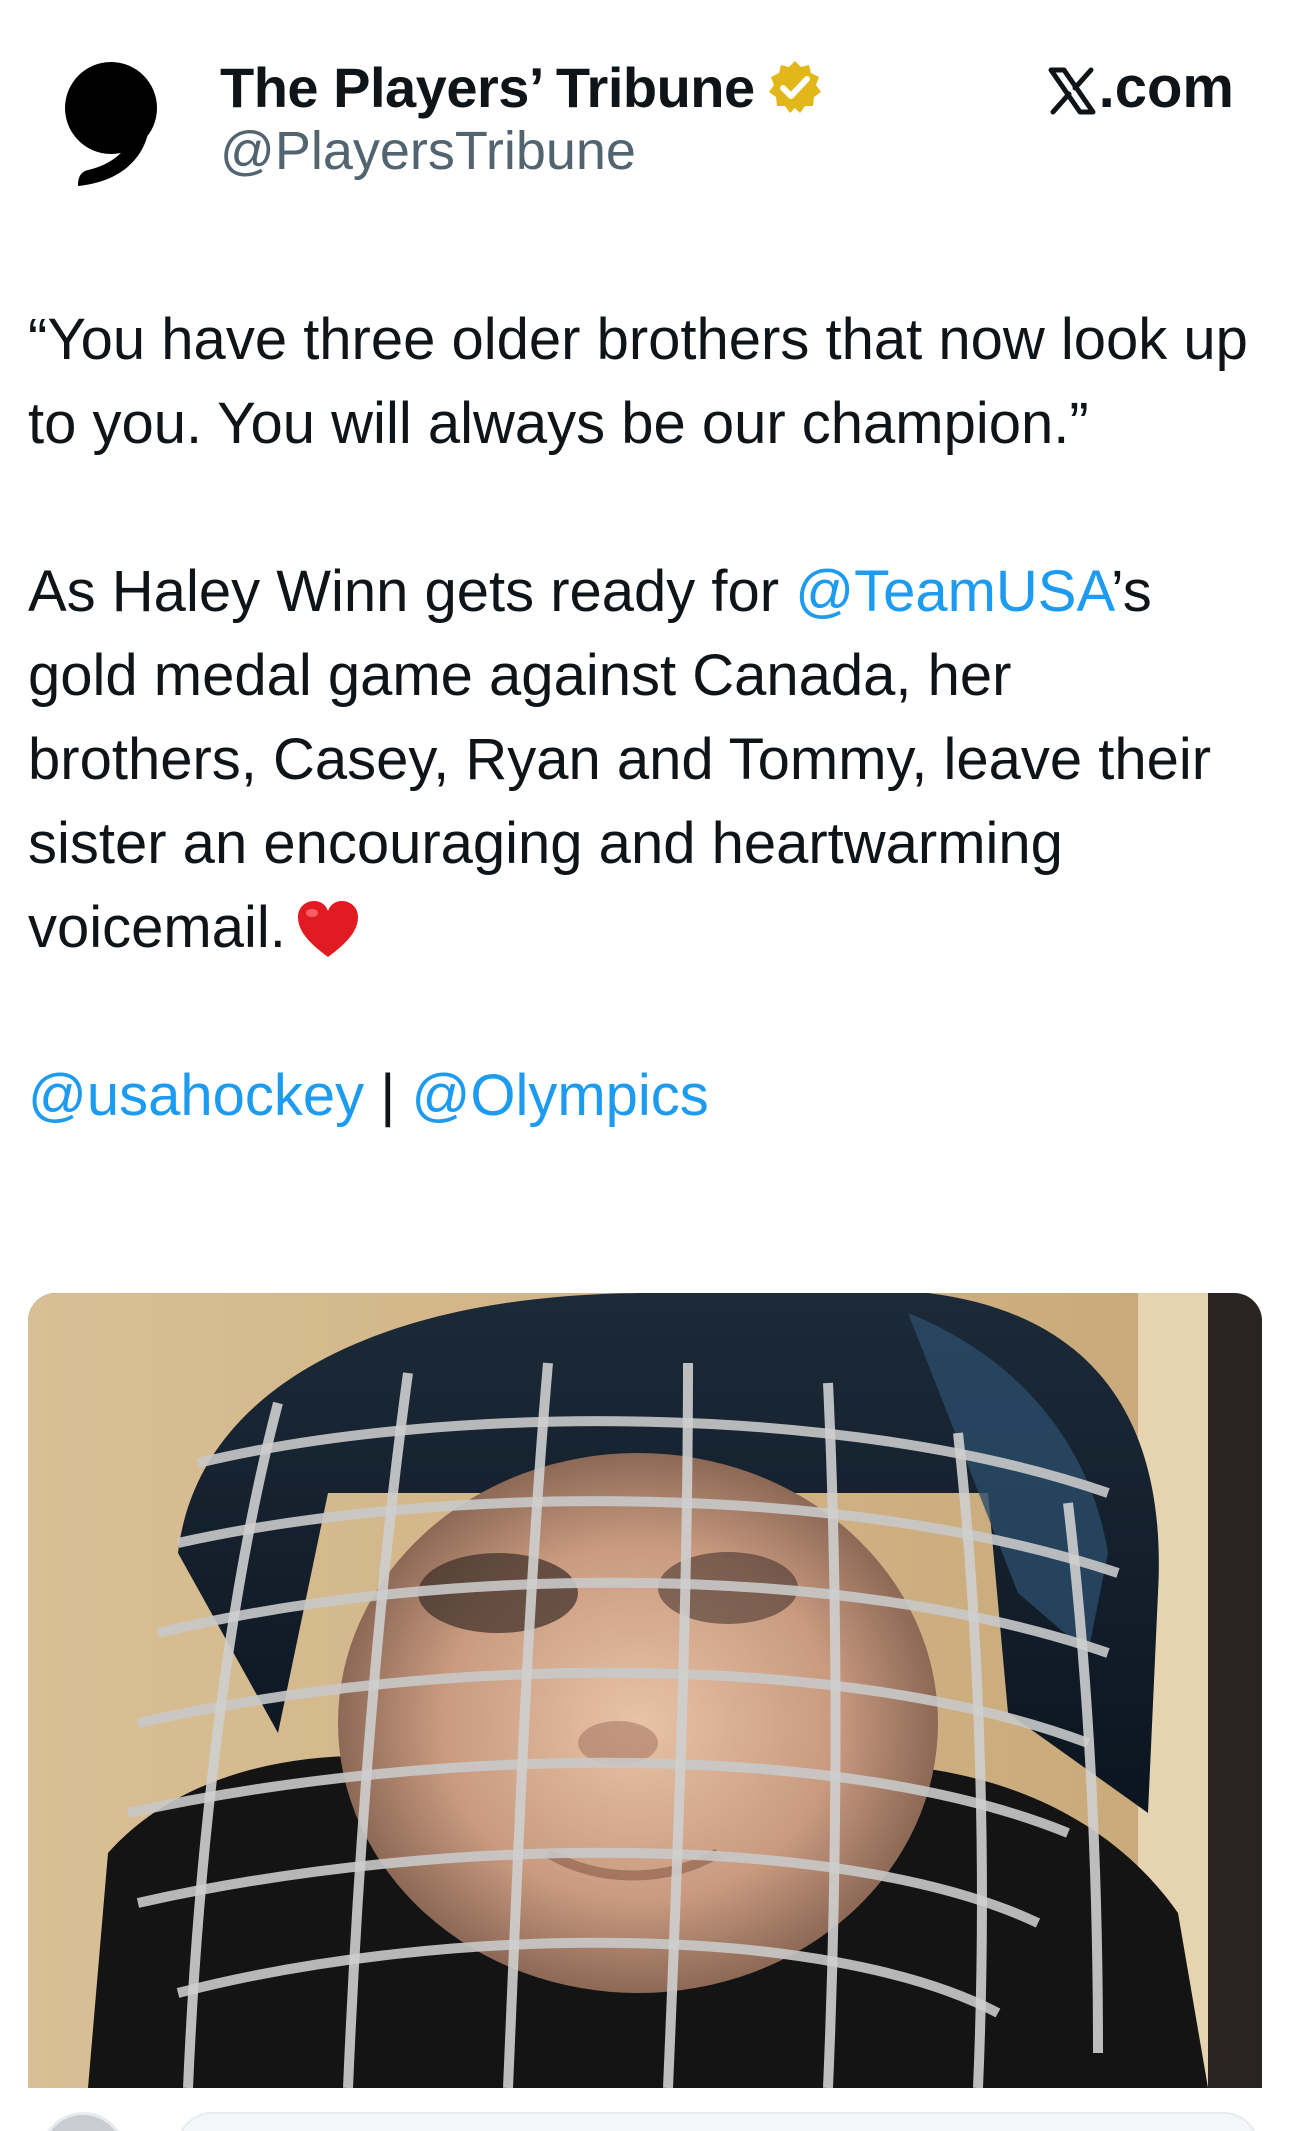 The image size is (1290, 2131). I want to click on reply-avatar, so click(83, 2121).